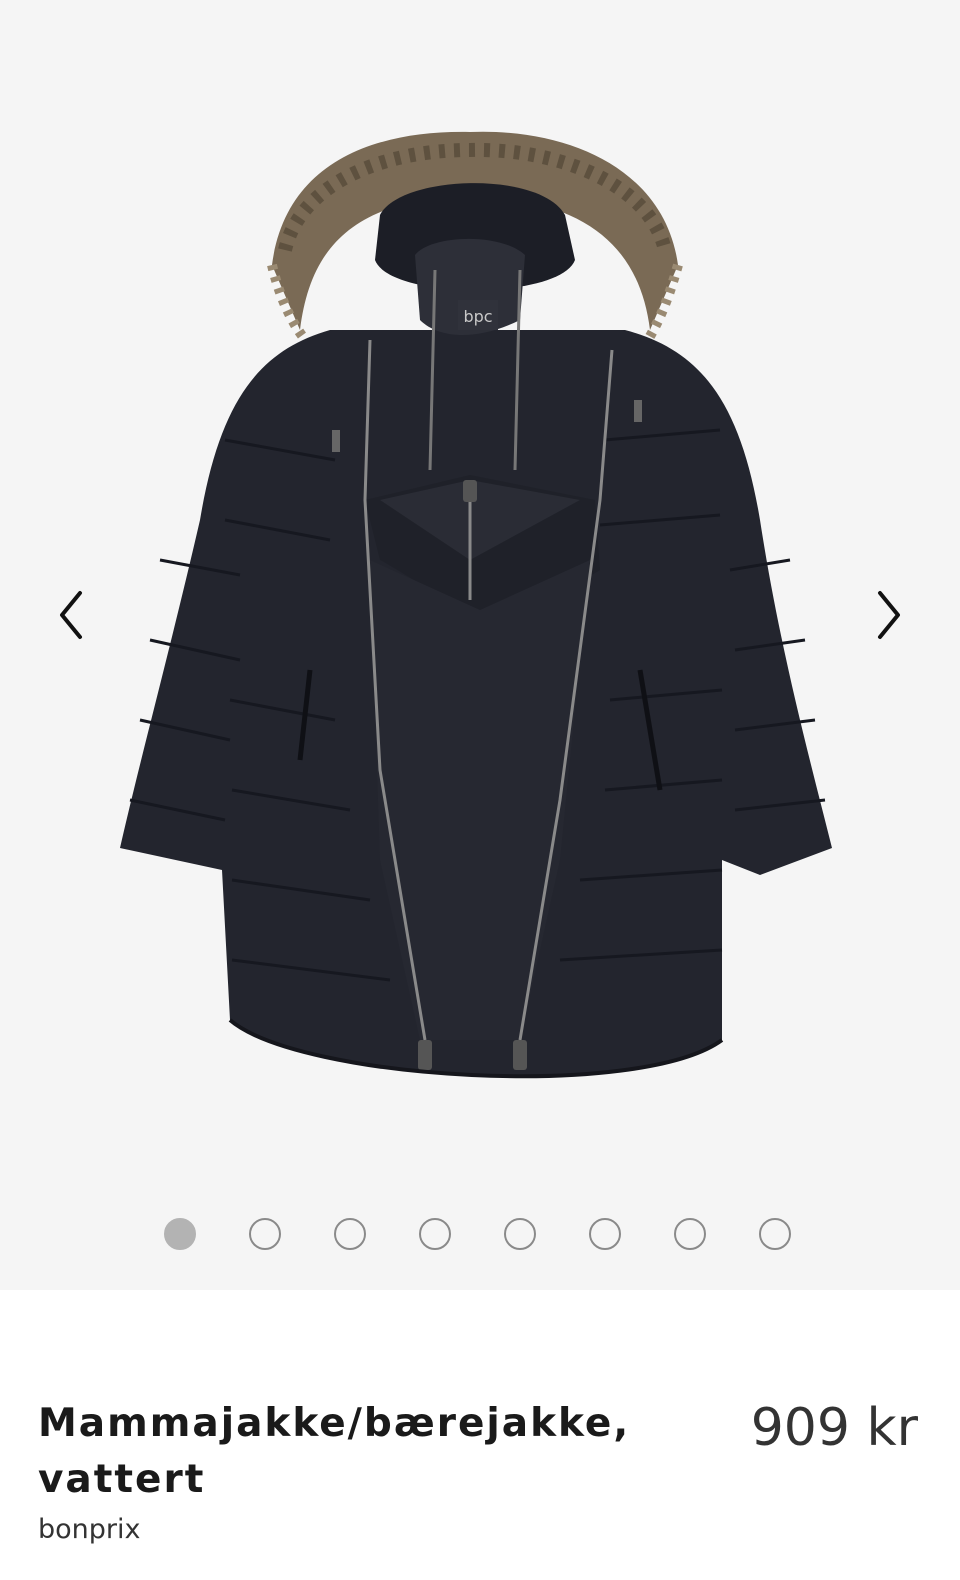 This screenshot has width=960, height=1580. Describe the element at coordinates (122, 1479) in the screenshot. I see `product-title-line2: vattert` at that location.